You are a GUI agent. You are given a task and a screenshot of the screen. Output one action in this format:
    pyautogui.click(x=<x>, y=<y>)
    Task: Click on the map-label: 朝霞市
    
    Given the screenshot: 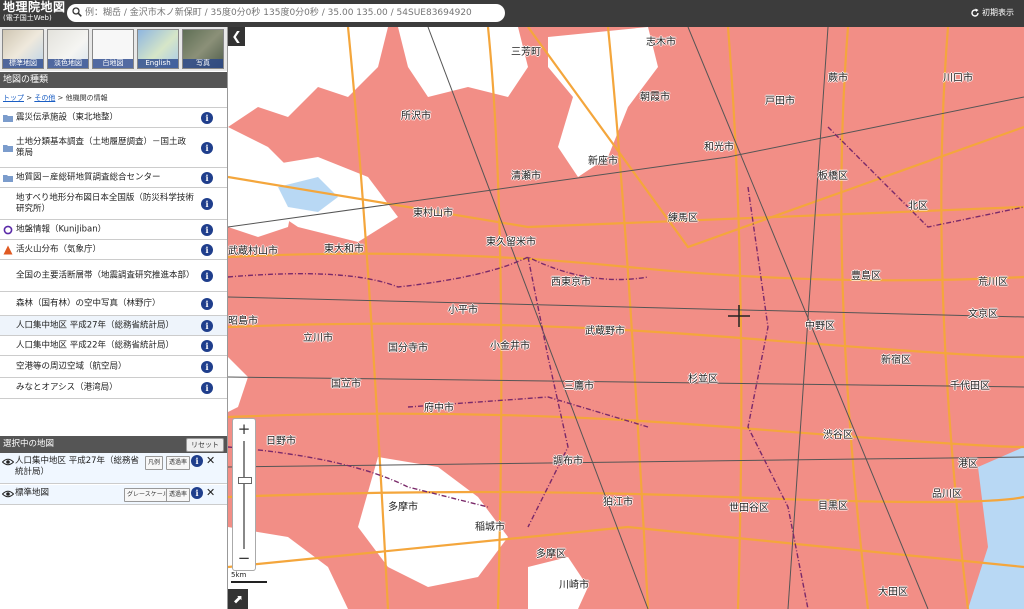 What is the action you would take?
    pyautogui.click(x=655, y=97)
    